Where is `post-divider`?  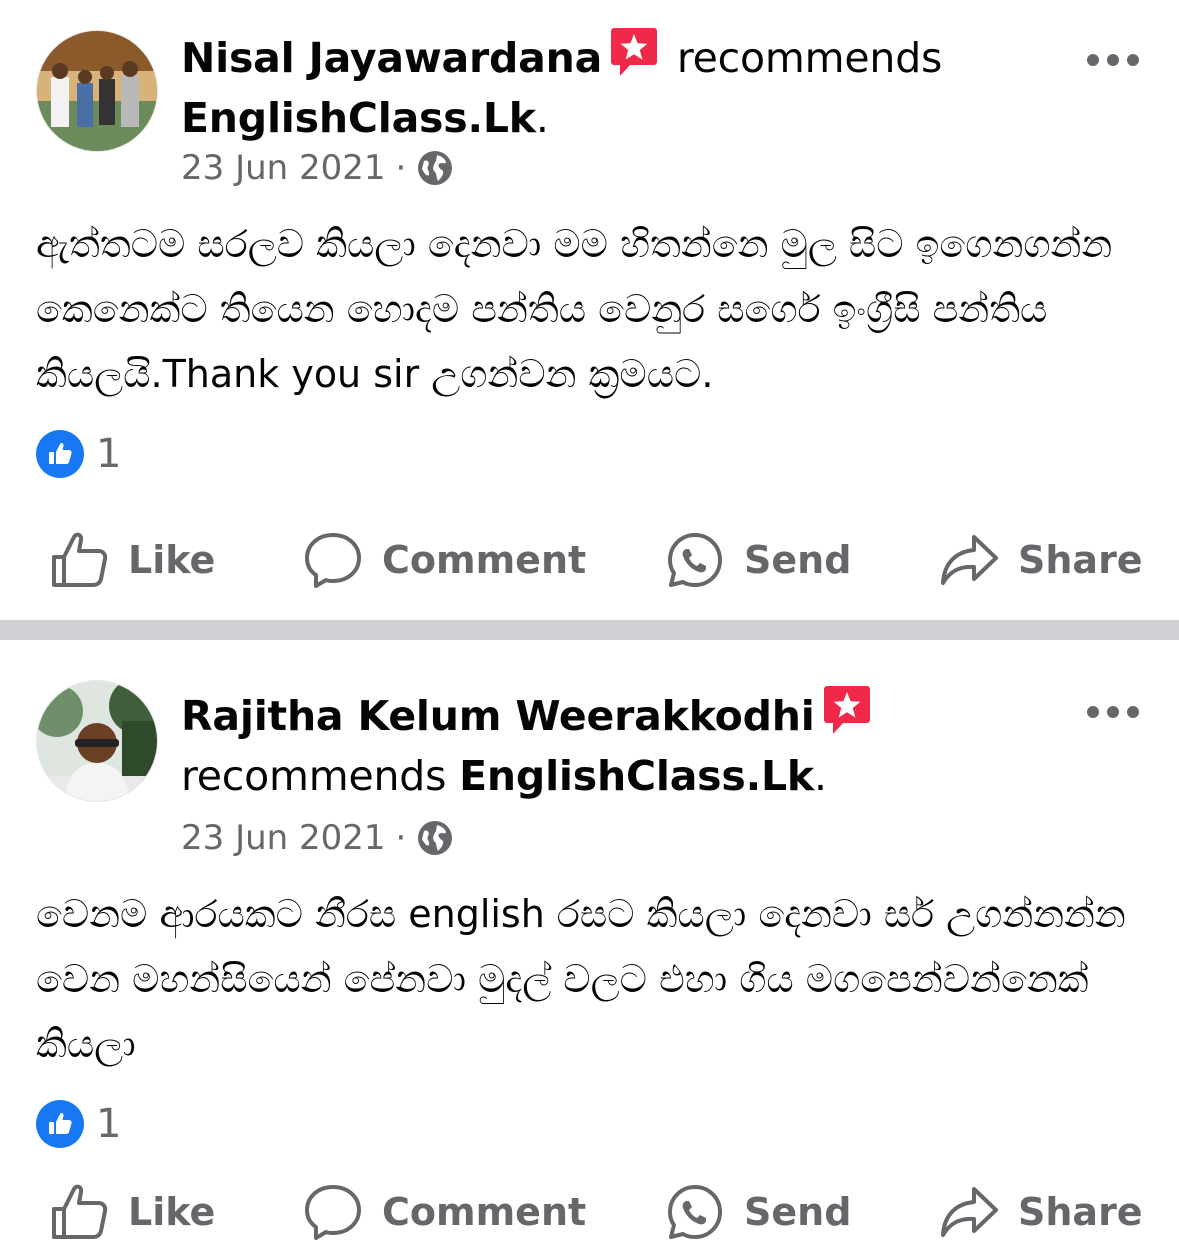 post-divider is located at coordinates (589, 630).